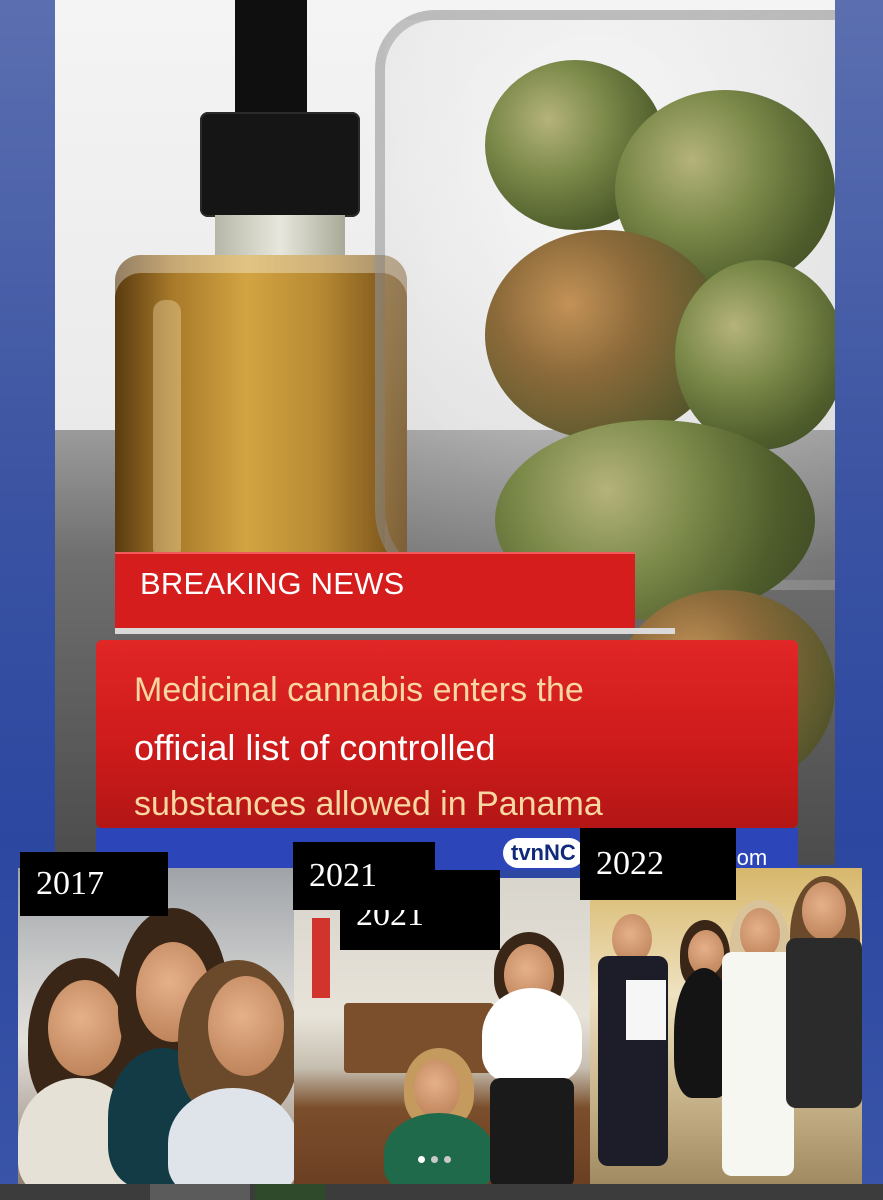 The height and width of the screenshot is (1200, 883). I want to click on tvn-logo: tvnNC, so click(543, 853).